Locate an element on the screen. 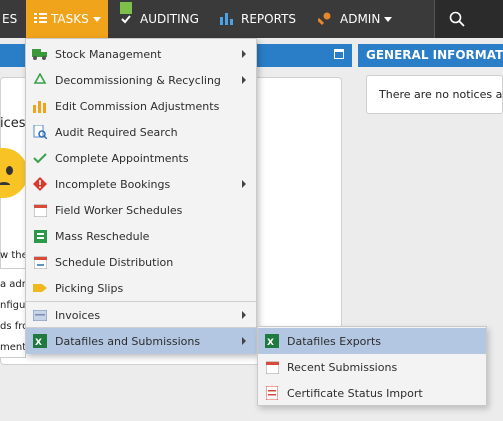 The height and width of the screenshot is (421, 503). top-navbar: ES TASKS AUDITING REPORTS ADMIN is located at coordinates (251, 19).